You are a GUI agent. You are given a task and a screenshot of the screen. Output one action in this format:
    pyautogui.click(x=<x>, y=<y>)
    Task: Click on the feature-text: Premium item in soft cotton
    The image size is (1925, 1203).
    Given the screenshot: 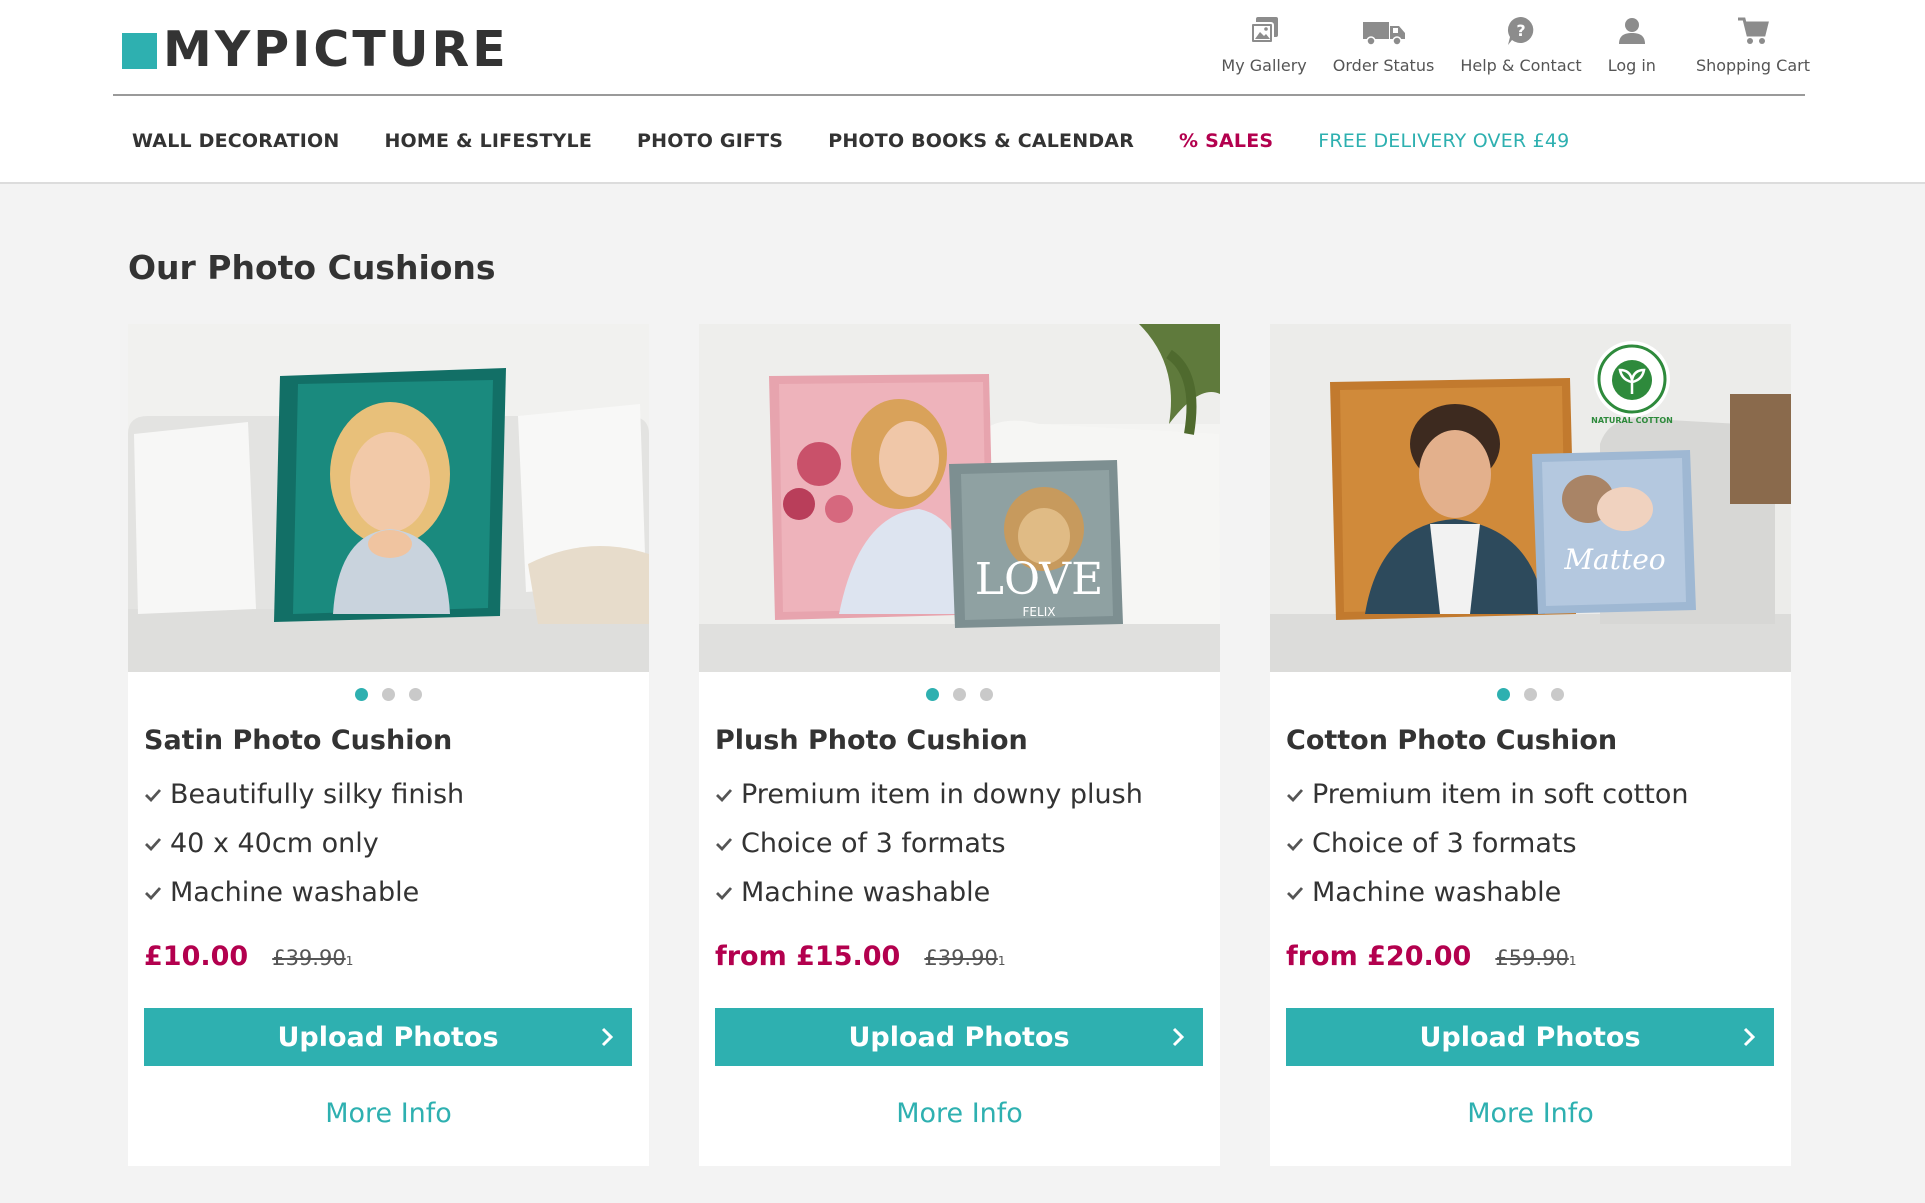 What is the action you would take?
    pyautogui.click(x=1500, y=794)
    